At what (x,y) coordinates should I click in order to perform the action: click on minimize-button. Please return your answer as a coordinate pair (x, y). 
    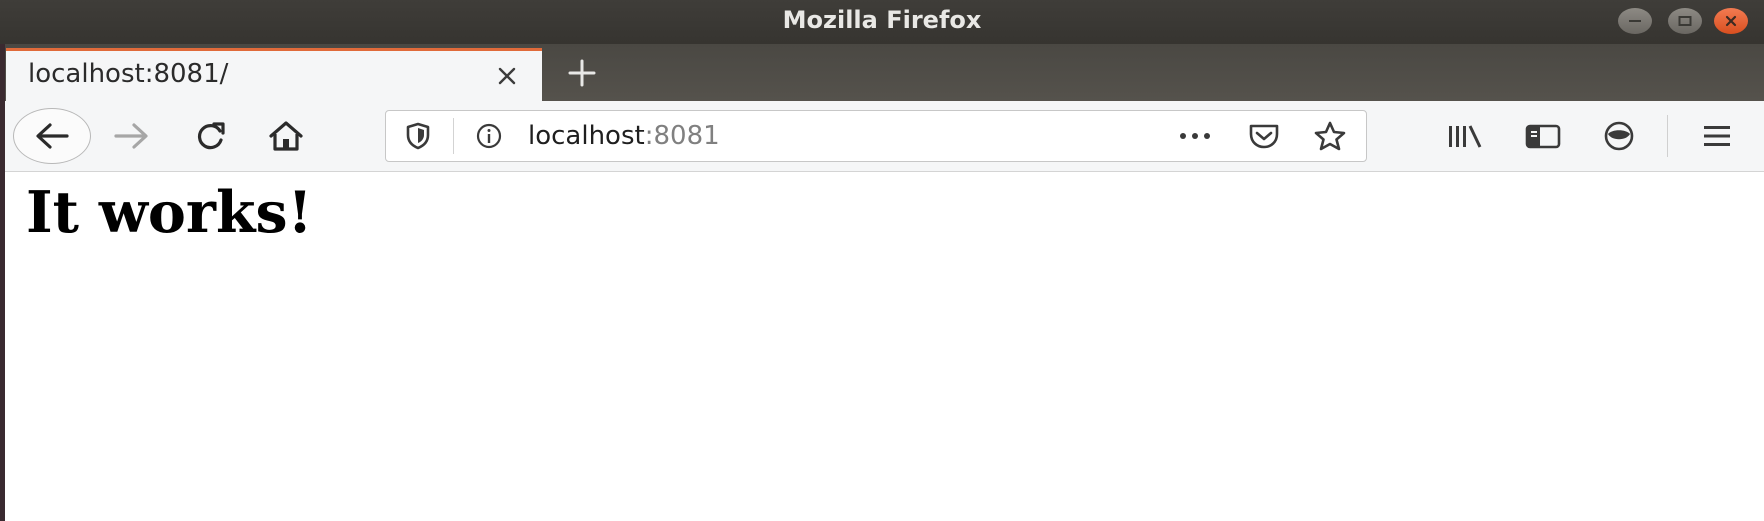
    Looking at the image, I should click on (1635, 21).